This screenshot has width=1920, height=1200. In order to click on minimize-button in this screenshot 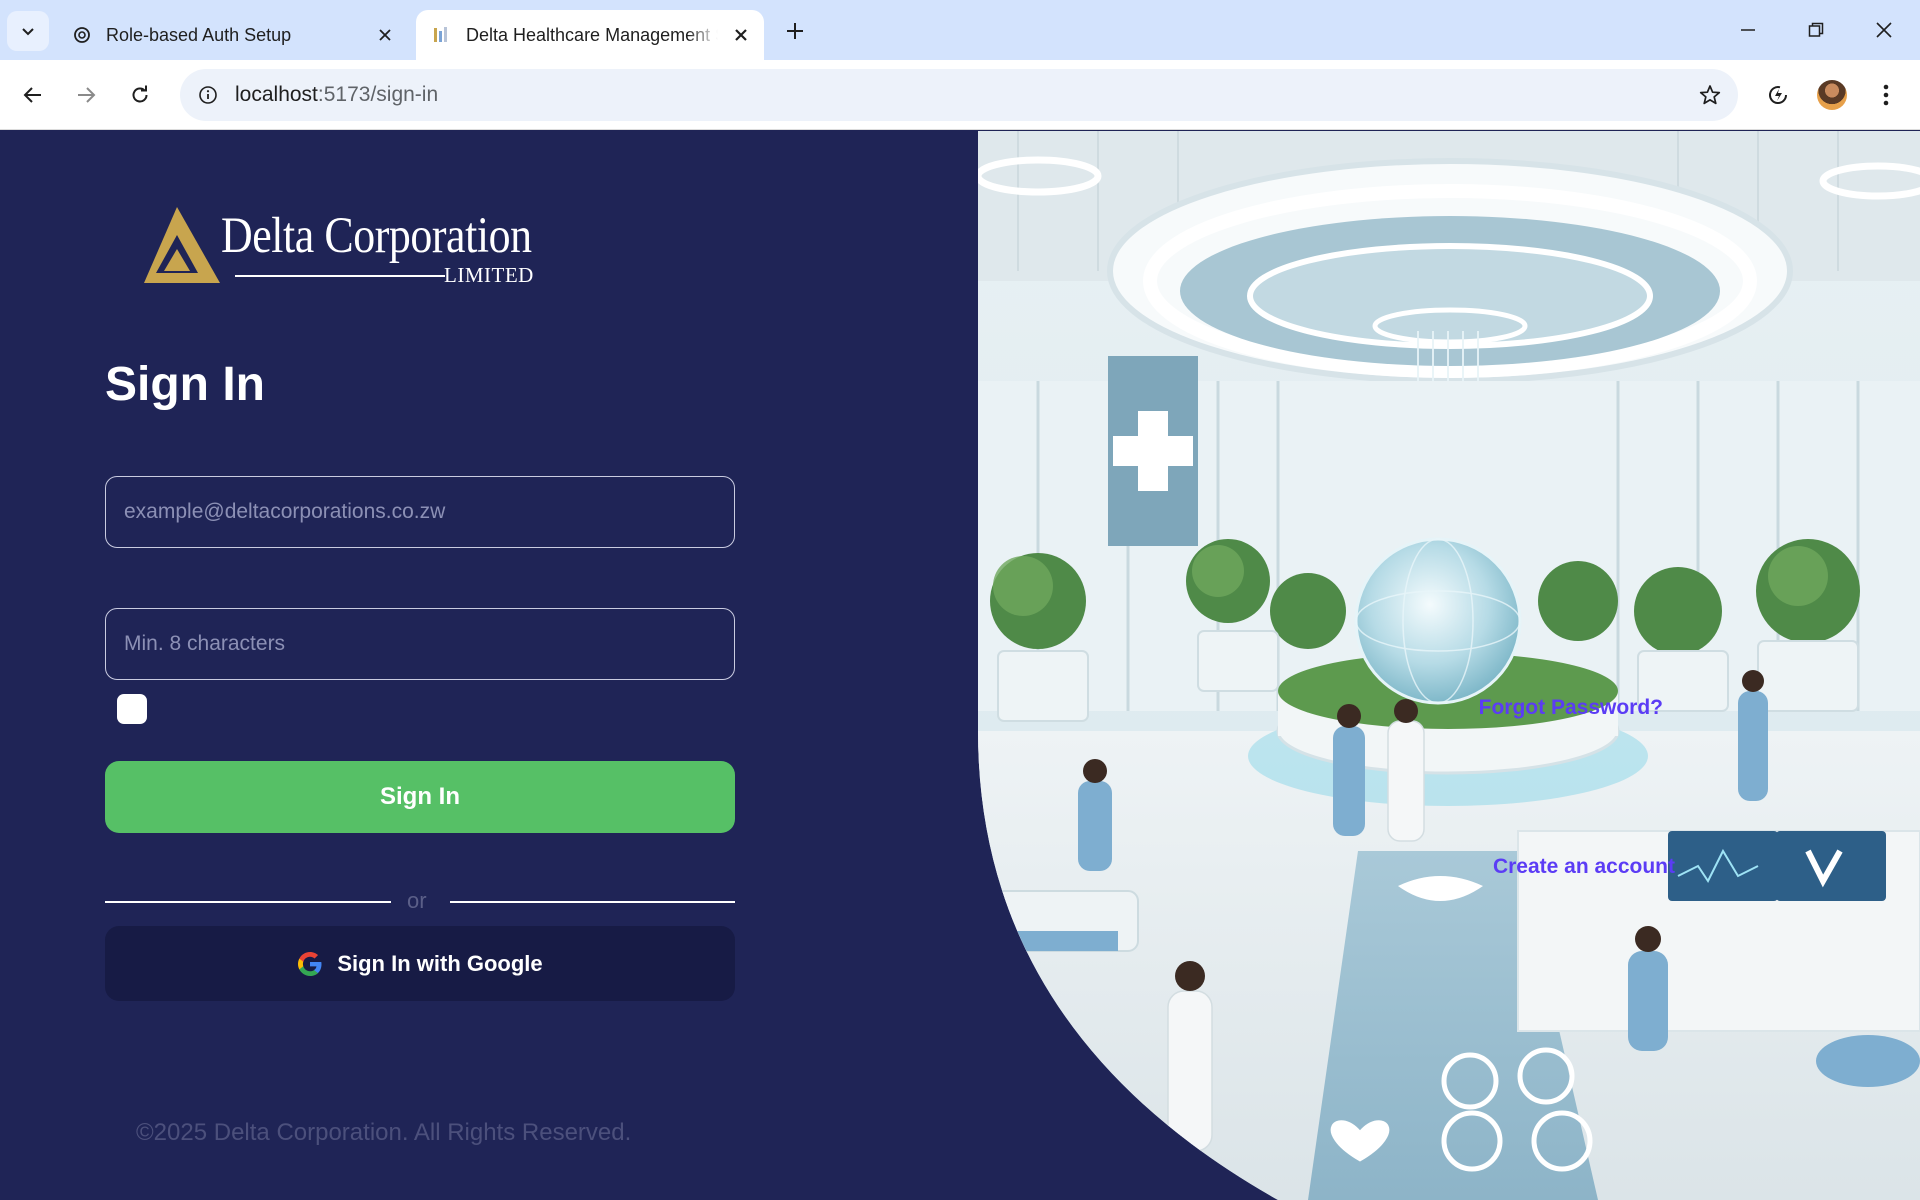, I will do `click(1748, 30)`.